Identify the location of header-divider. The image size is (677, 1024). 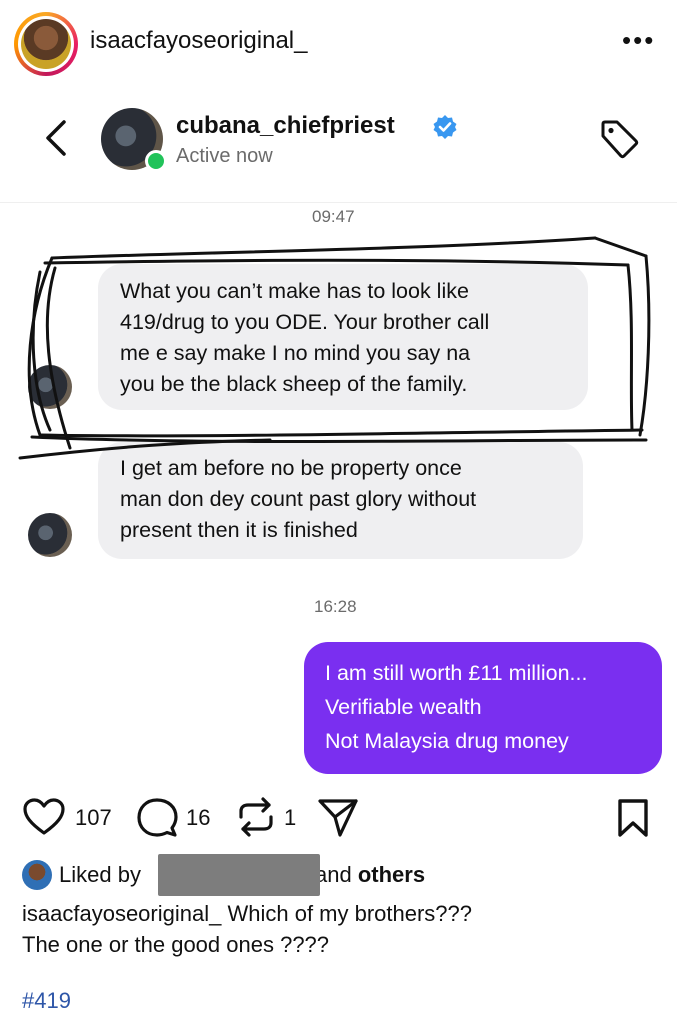
(338, 202).